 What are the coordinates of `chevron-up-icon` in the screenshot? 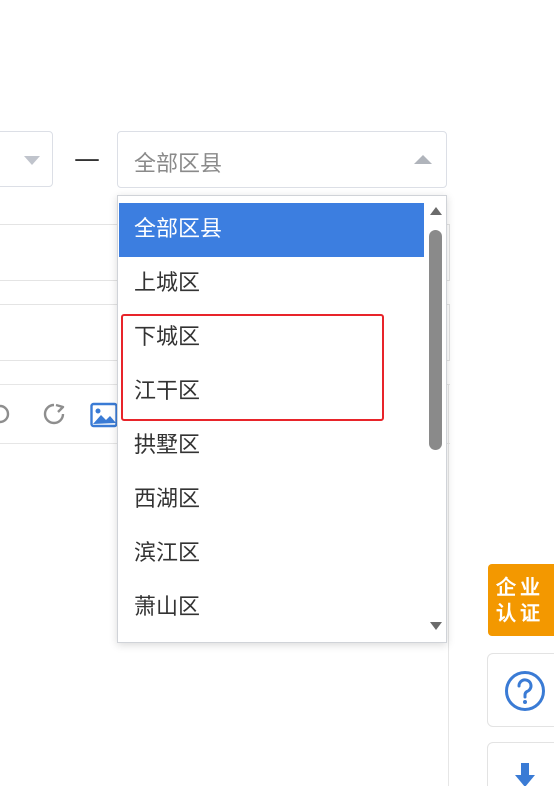 It's located at (423, 159).